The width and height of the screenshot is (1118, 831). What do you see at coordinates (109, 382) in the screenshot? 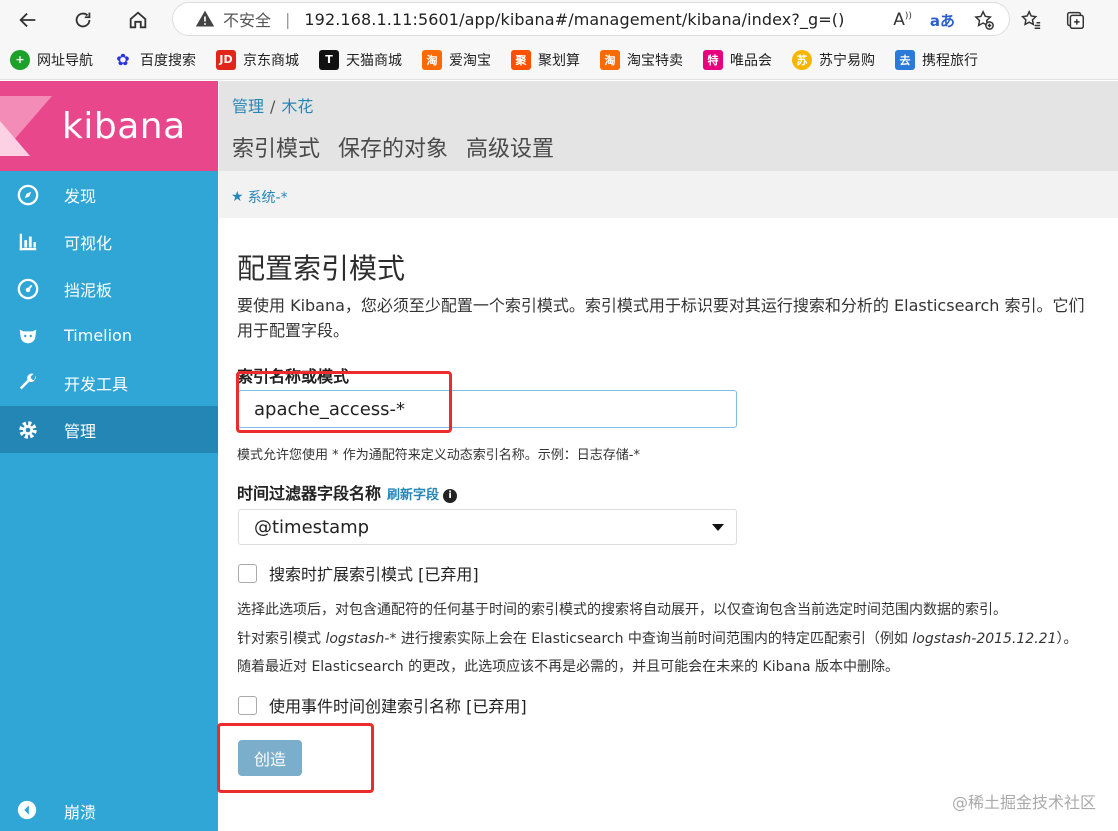
I see `nav-item-dev-tools: 开发工具` at bounding box center [109, 382].